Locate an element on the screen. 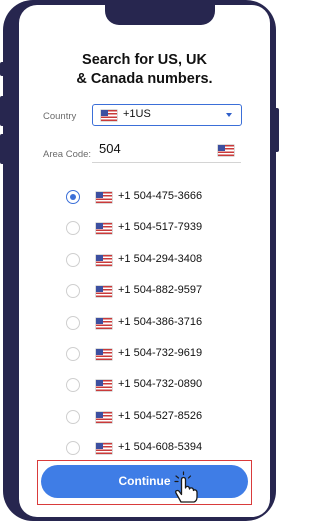  country-label: Country is located at coordinates (60, 116).